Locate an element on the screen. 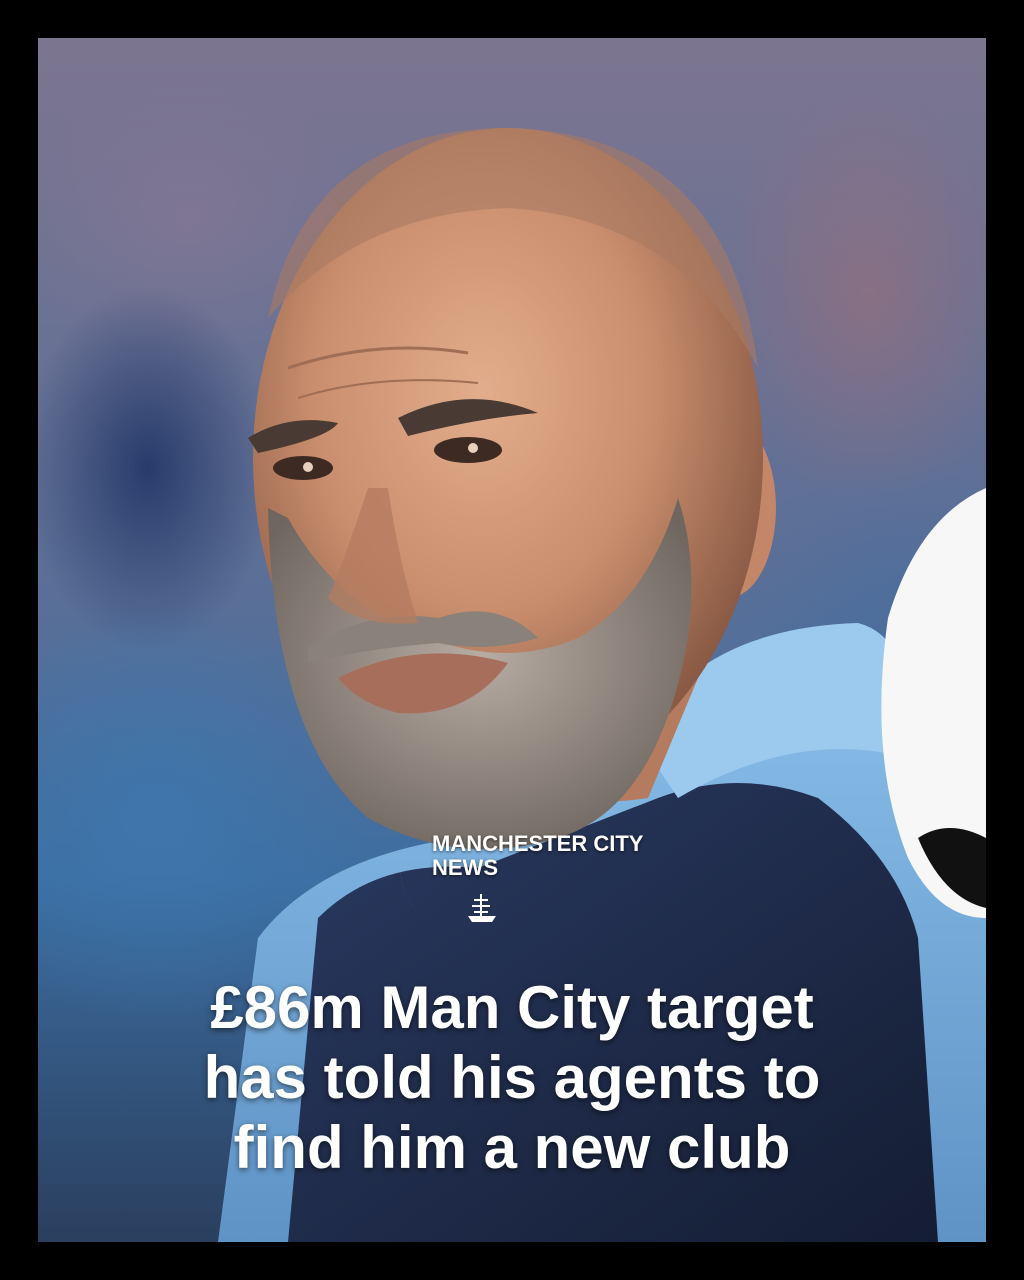 The height and width of the screenshot is (1280, 1024). headline-line-2: has told his agents to is located at coordinates (512, 1077).